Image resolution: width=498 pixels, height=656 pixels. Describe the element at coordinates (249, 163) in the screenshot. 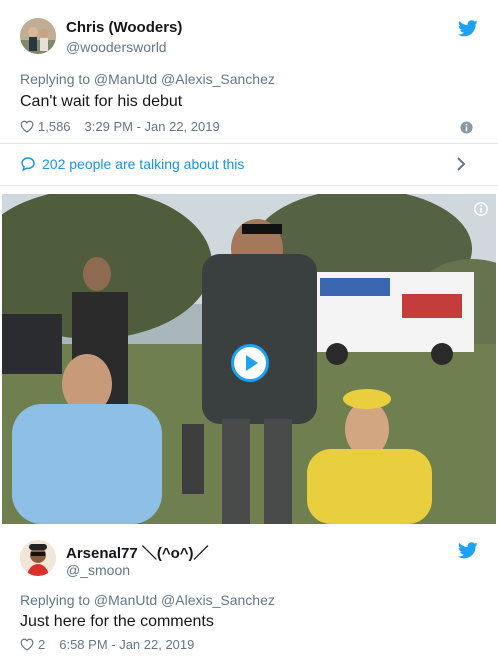

I see `conversation-link: 202 people are talking about this` at that location.